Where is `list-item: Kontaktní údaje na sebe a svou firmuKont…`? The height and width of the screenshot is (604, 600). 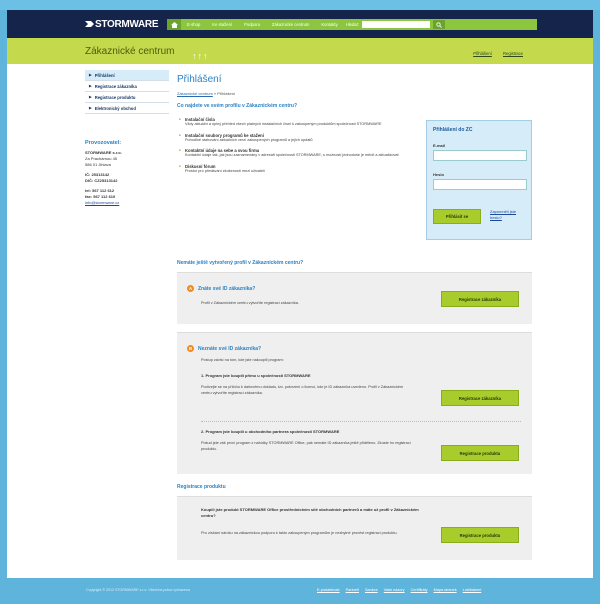 list-item: Kontaktní údaje na sebe a svou firmuKont… is located at coordinates (294, 153).